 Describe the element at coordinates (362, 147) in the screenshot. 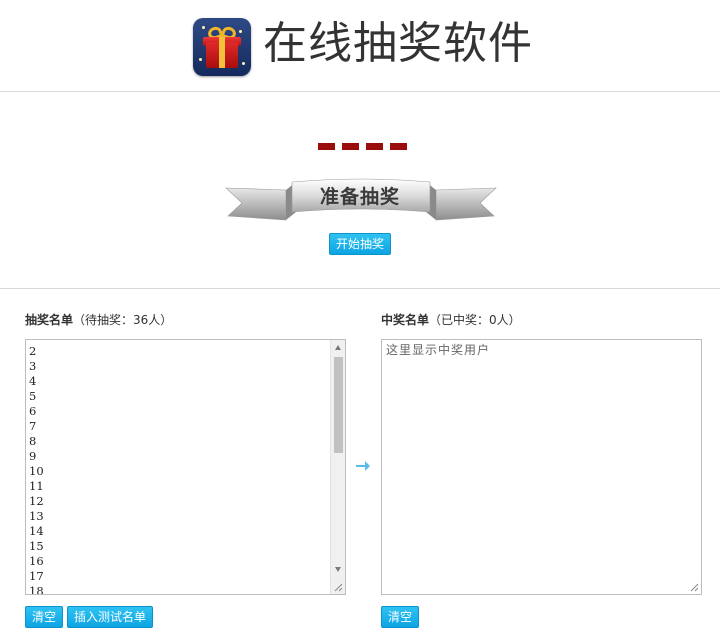

I see `result-placeholder-dashes` at that location.